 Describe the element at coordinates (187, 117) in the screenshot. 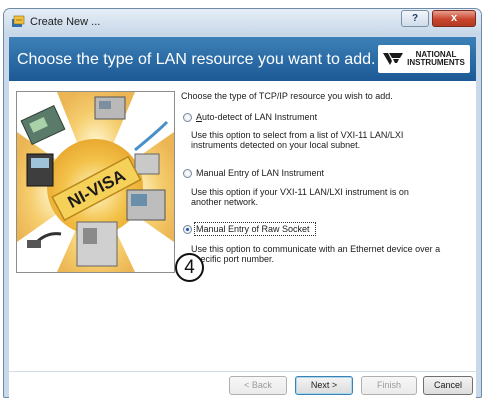

I see `radio-auto-detect` at that location.